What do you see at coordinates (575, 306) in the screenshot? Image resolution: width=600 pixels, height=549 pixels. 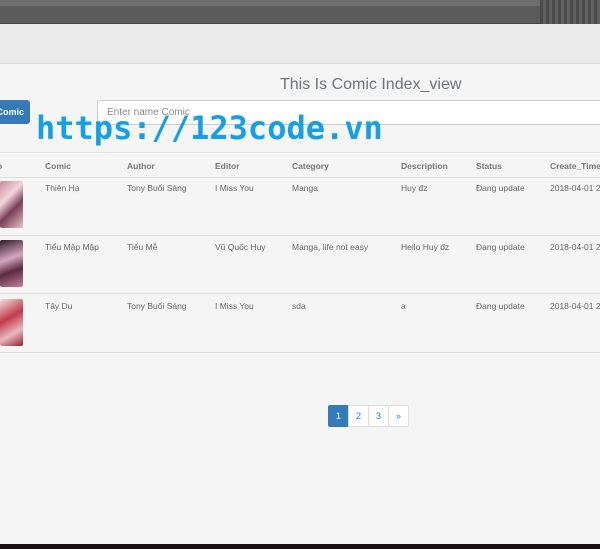 I see `row3-create-time: 2018-04-01 2` at bounding box center [575, 306].